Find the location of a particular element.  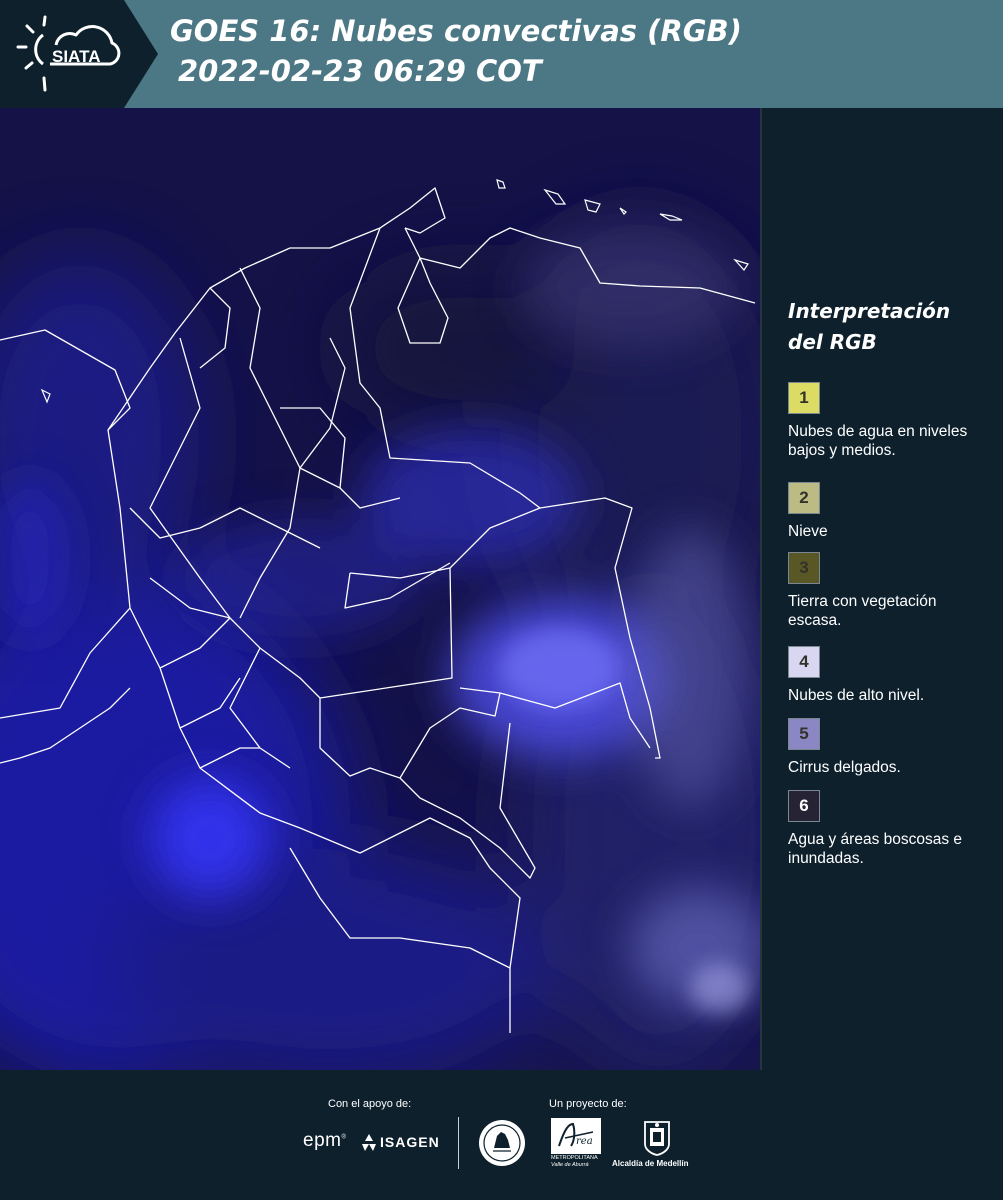

isagen-icon is located at coordinates (369, 1142).